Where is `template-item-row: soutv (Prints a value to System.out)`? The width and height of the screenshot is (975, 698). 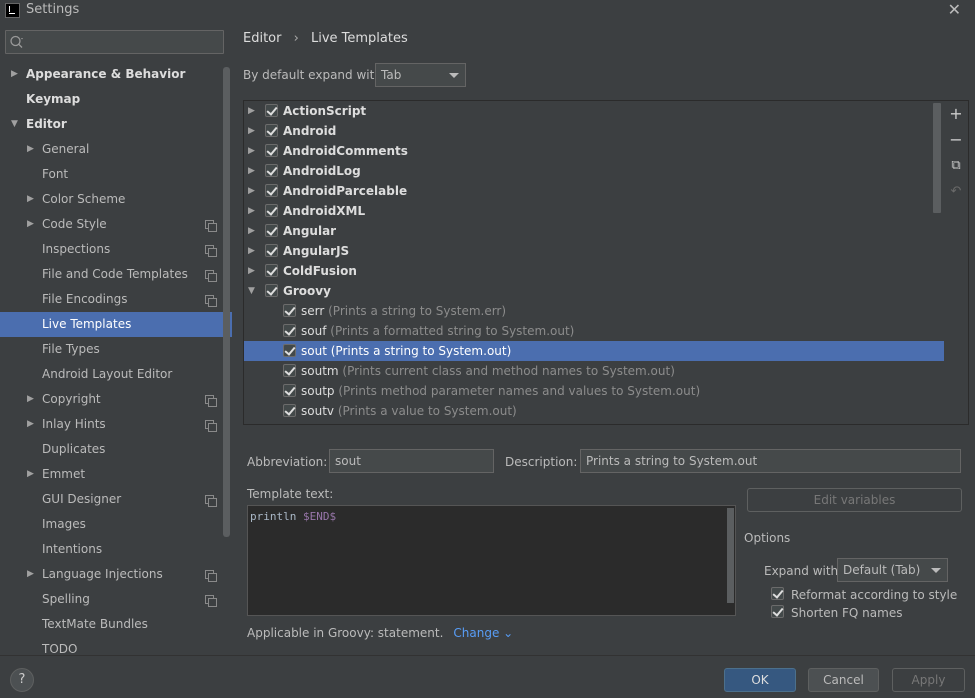 template-item-row: soutv (Prints a value to System.out) is located at coordinates (594, 411).